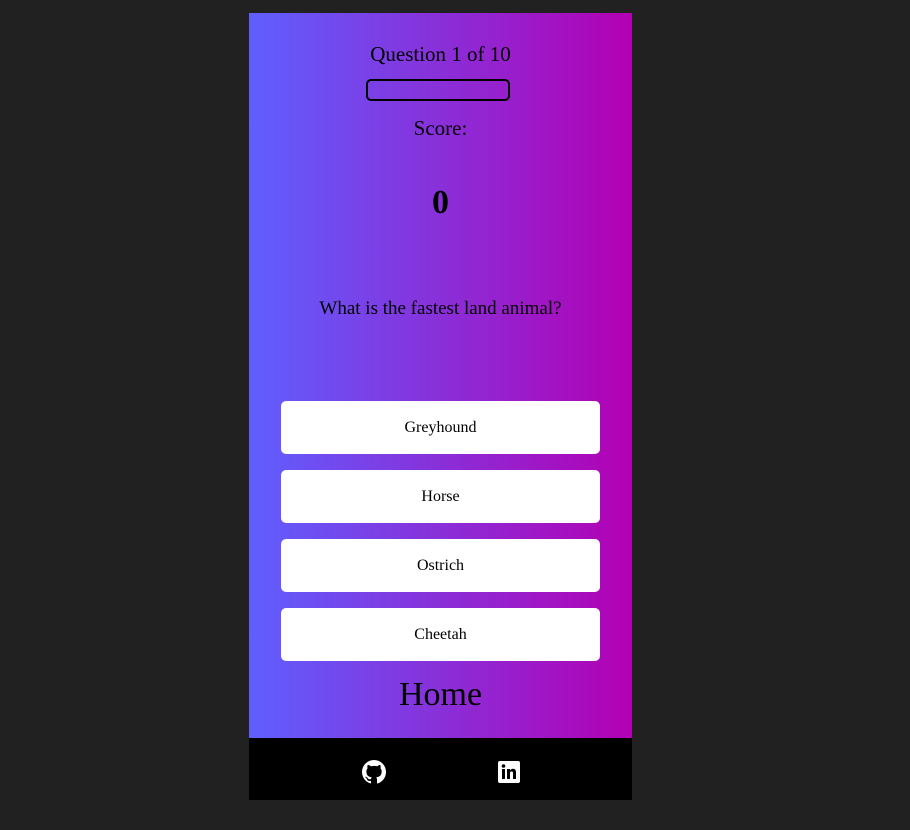 This screenshot has width=910, height=830. What do you see at coordinates (440, 308) in the screenshot?
I see `question-text: What is the fastest land animal?` at bounding box center [440, 308].